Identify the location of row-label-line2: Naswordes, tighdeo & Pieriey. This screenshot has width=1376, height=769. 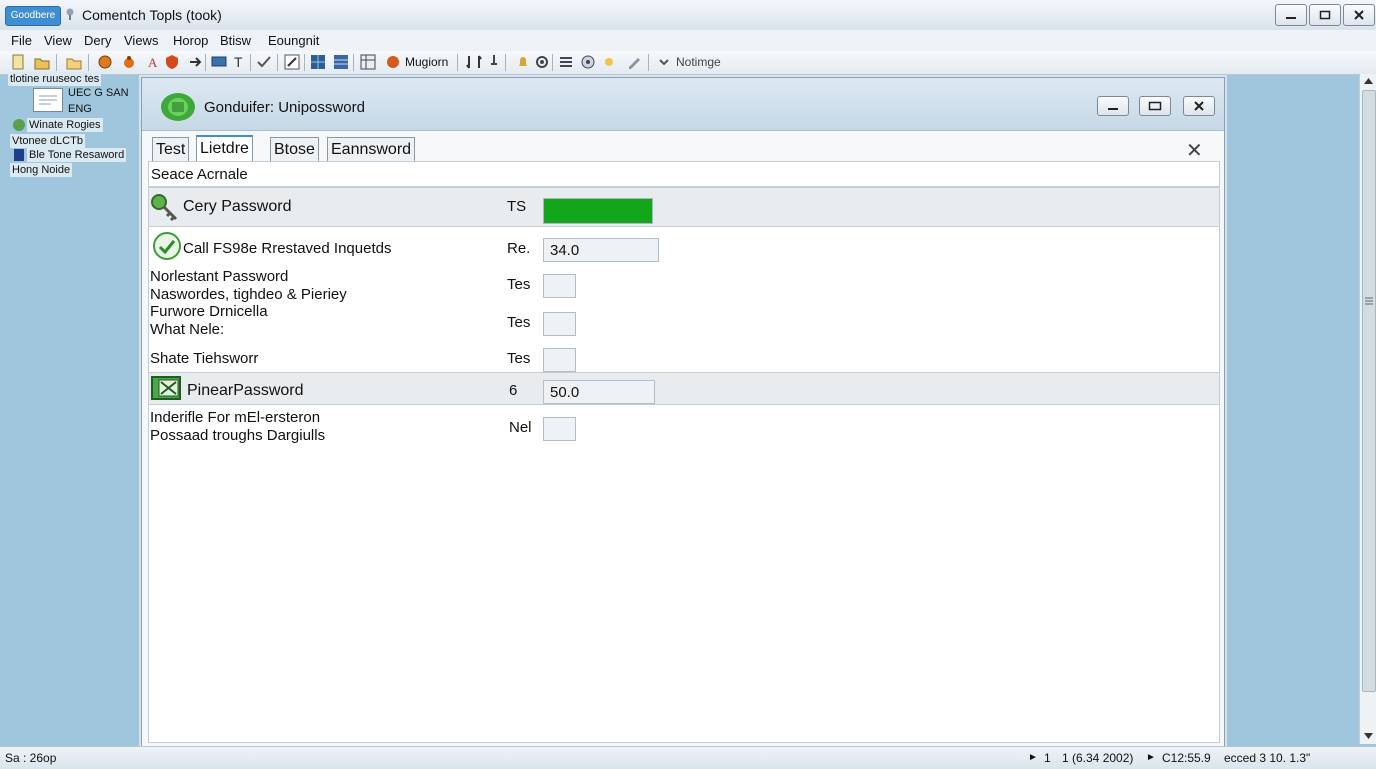
(248, 294).